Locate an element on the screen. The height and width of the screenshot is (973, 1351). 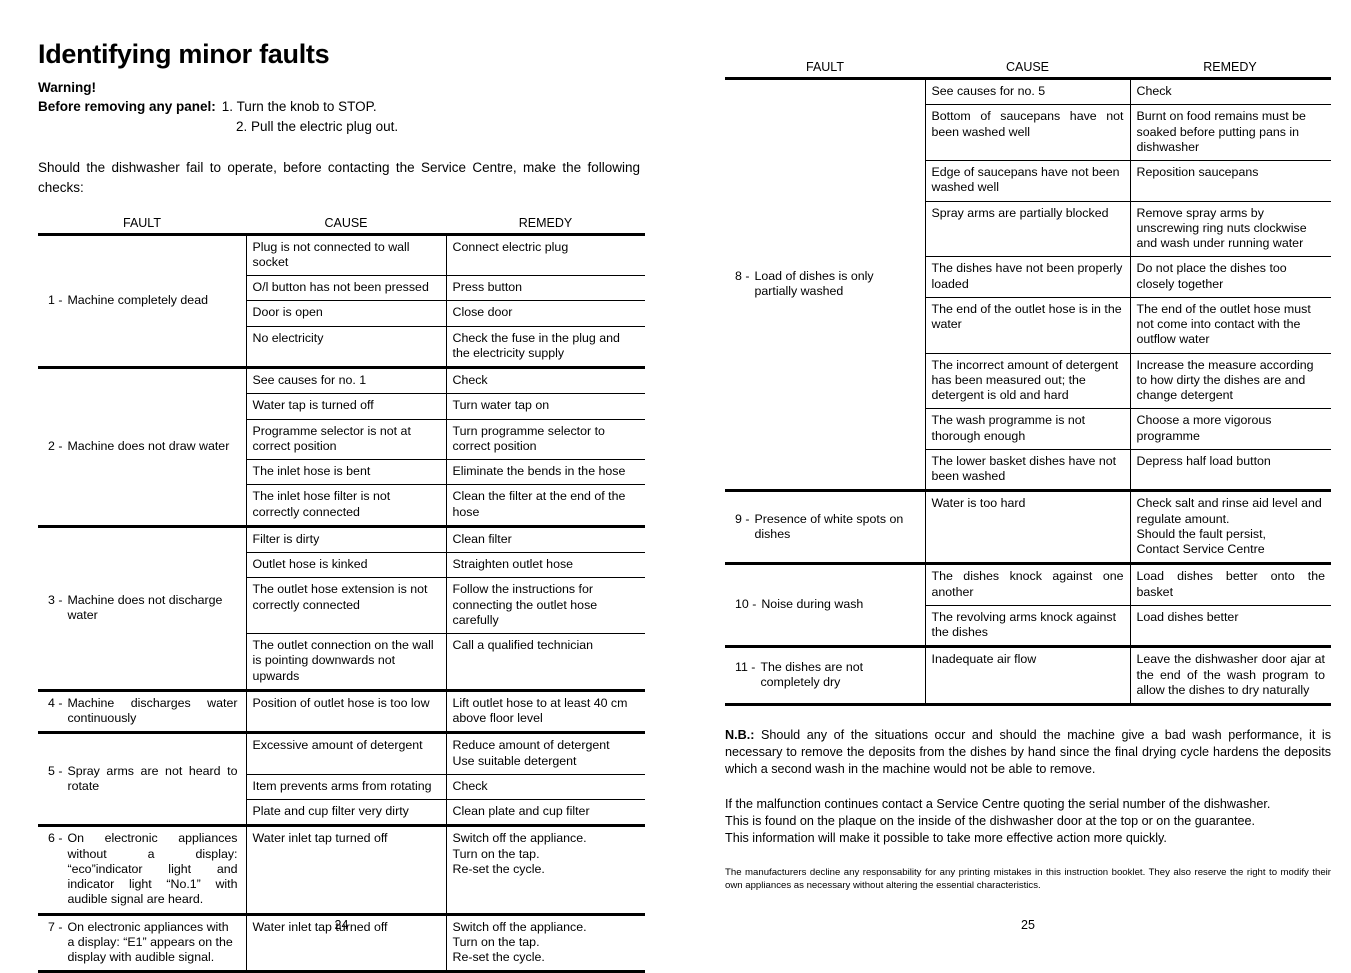
fault-cell: 3 -Machine does not discharge water is located at coordinates (142, 608).